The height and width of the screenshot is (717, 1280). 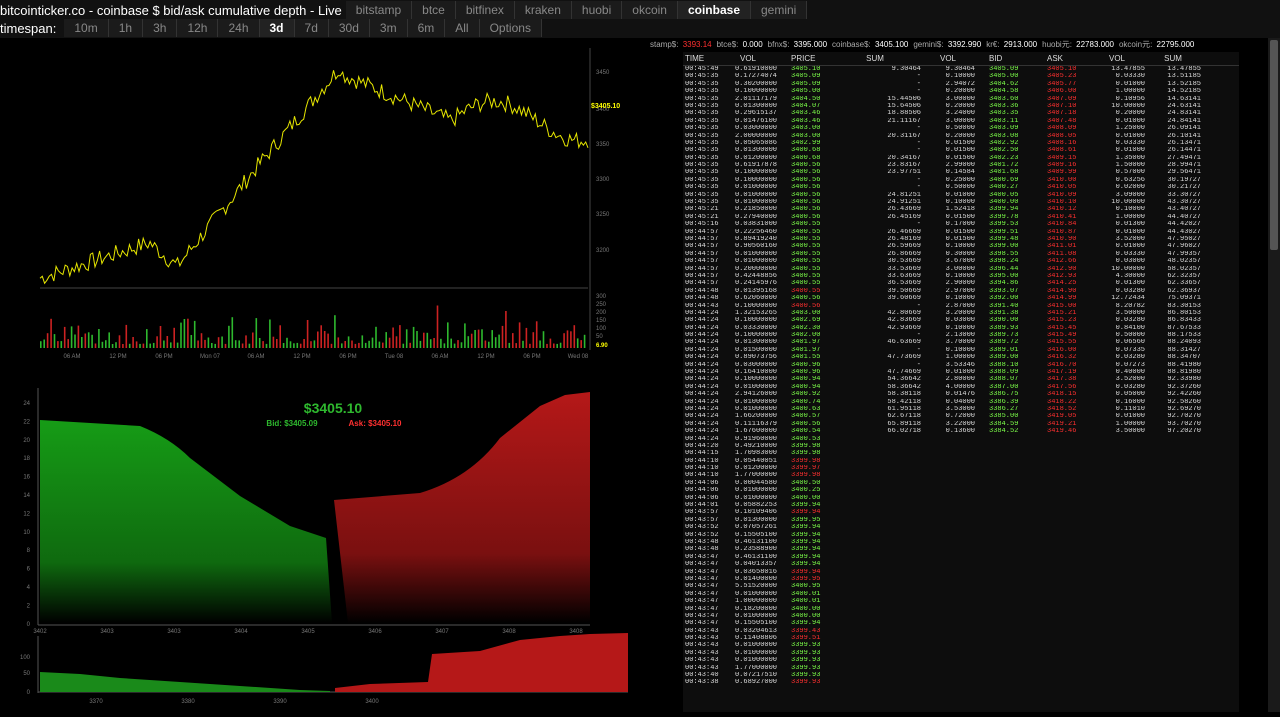 What do you see at coordinates (1184, 210) in the screenshot?
I see `ask-sum: 43.40727` at bounding box center [1184, 210].